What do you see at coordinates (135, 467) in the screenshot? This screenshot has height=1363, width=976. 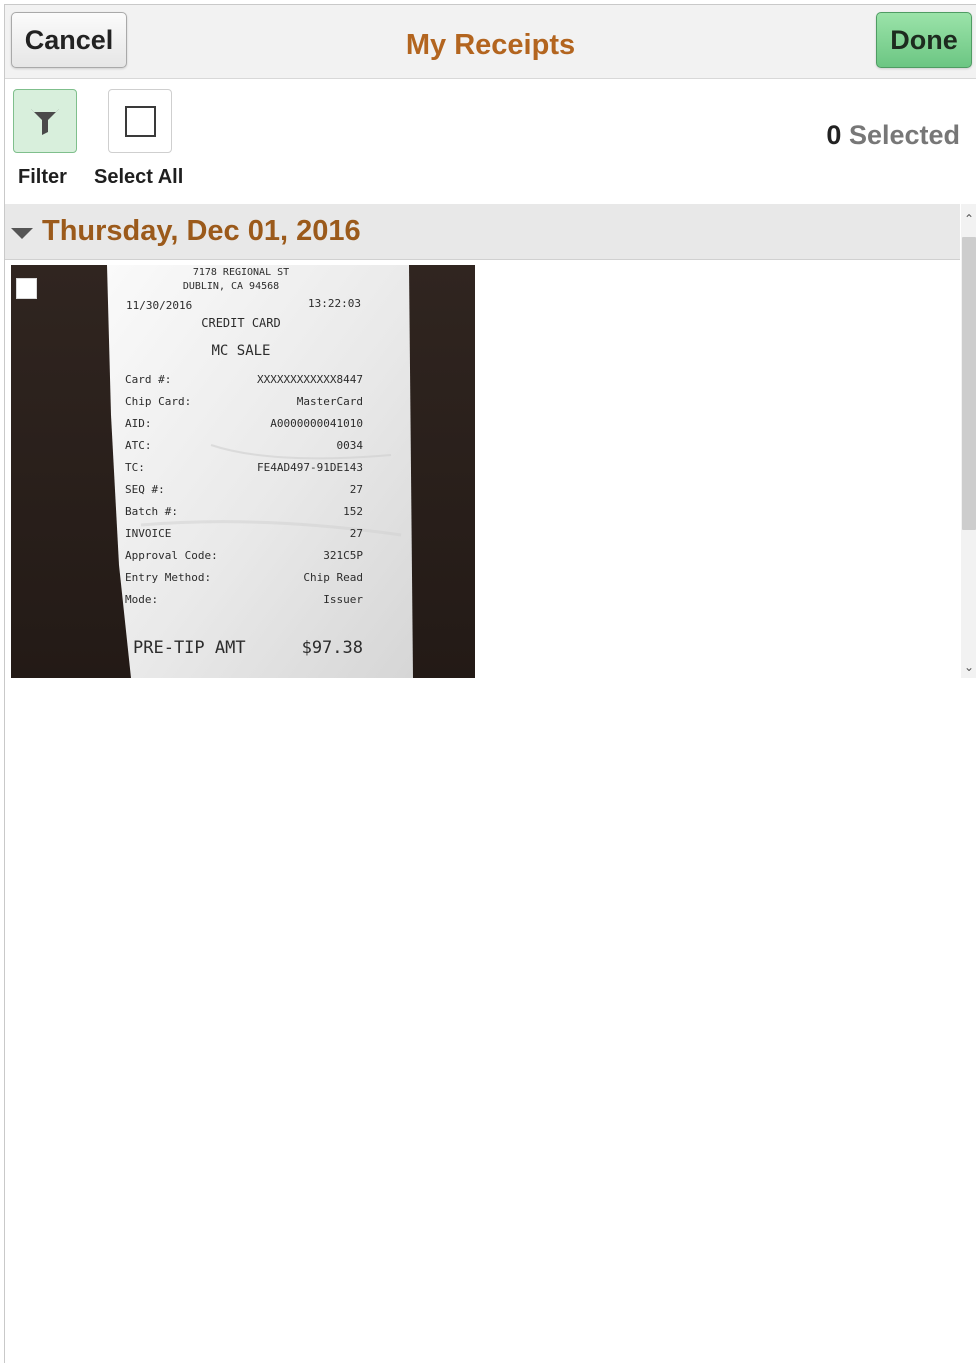 I see `receipt-row-label: TC:` at bounding box center [135, 467].